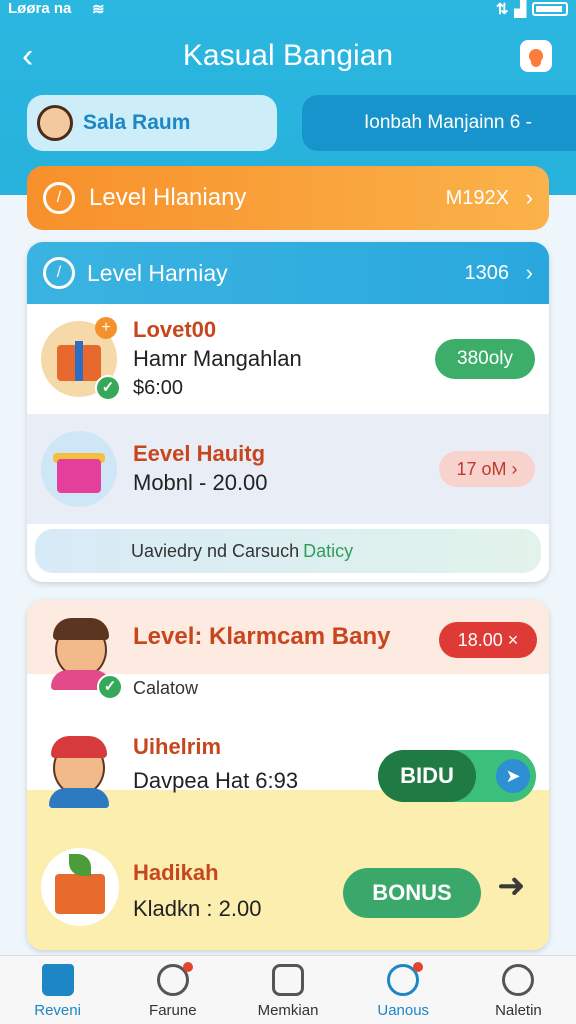 This screenshot has height=1024, width=576. Describe the element at coordinates (412, 893) in the screenshot. I see `bonus-button: BONUS` at that location.